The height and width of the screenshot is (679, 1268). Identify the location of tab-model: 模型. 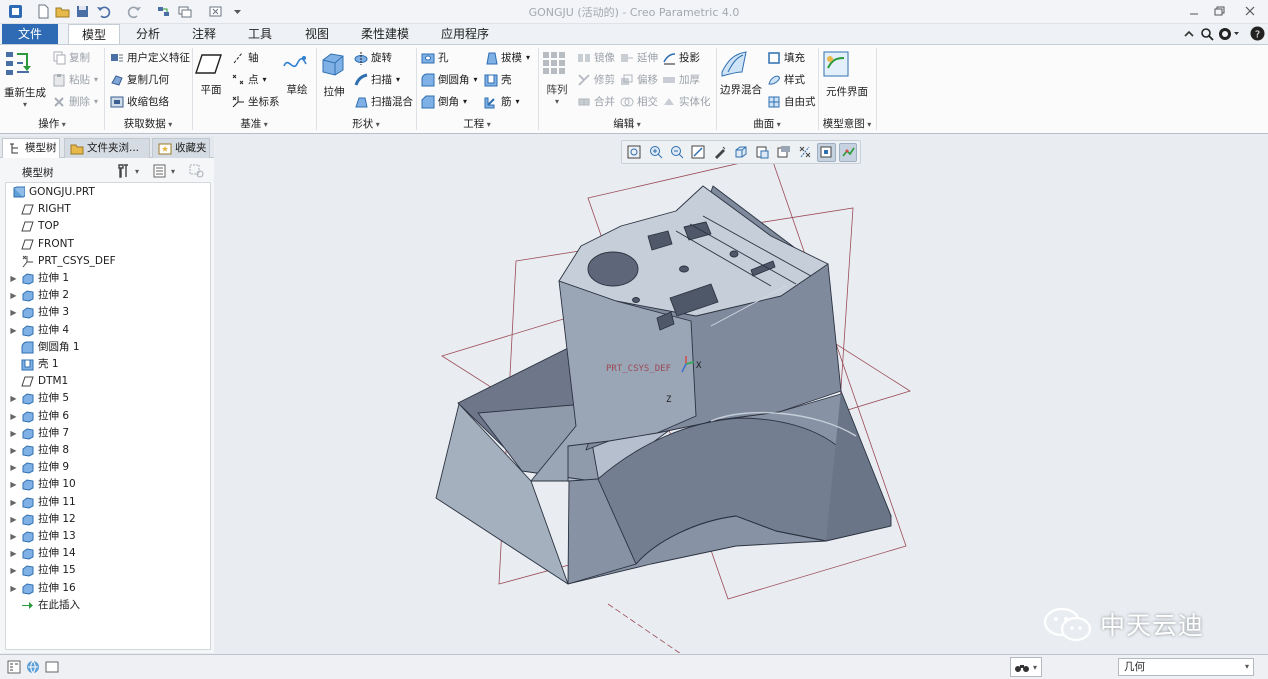
(94, 34).